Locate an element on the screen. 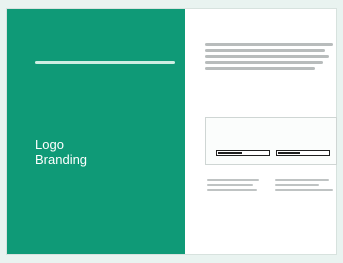 Image resolution: width=343 pixels, height=263 pixels. brand-title: Logo Branding is located at coordinates (61, 152).